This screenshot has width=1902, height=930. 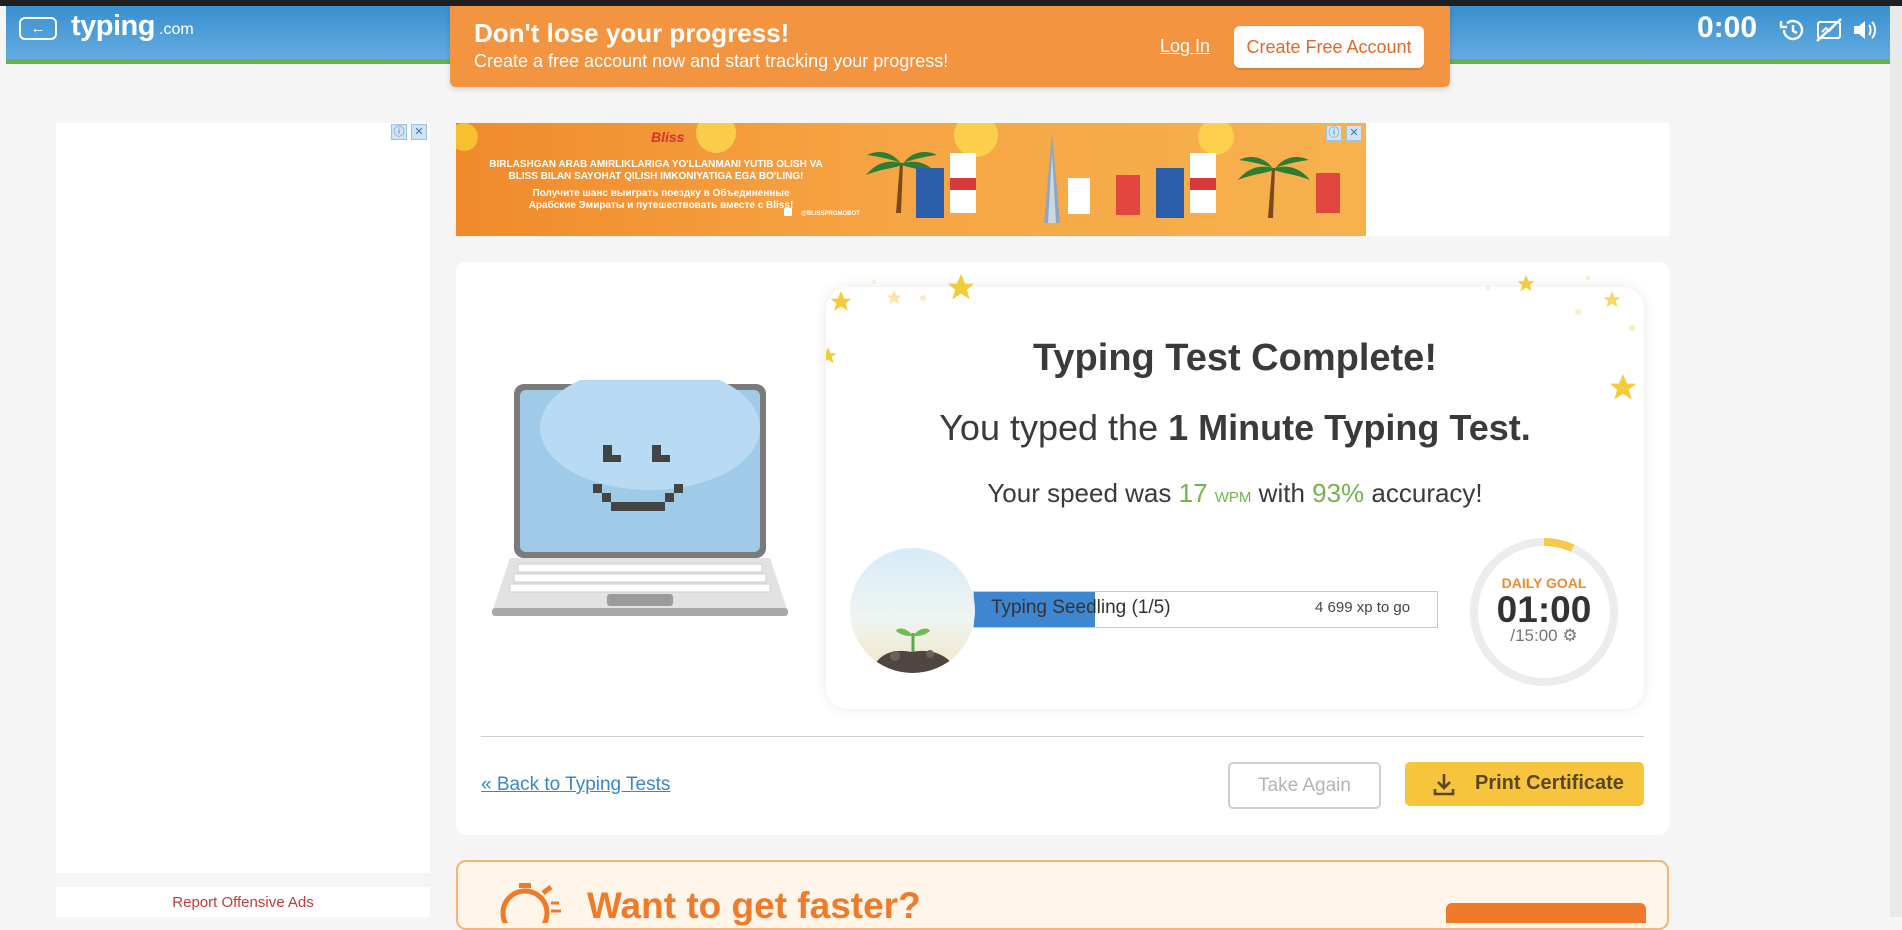 What do you see at coordinates (1349, 427) in the screenshot?
I see `results-test-title: 1 Minute Typing Test.` at bounding box center [1349, 427].